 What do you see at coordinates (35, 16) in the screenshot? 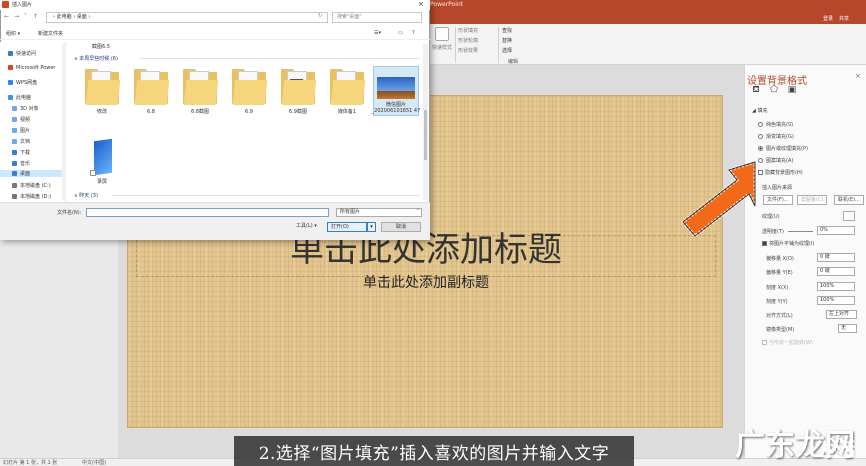
I see `up-arrow-icon: ↑` at bounding box center [35, 16].